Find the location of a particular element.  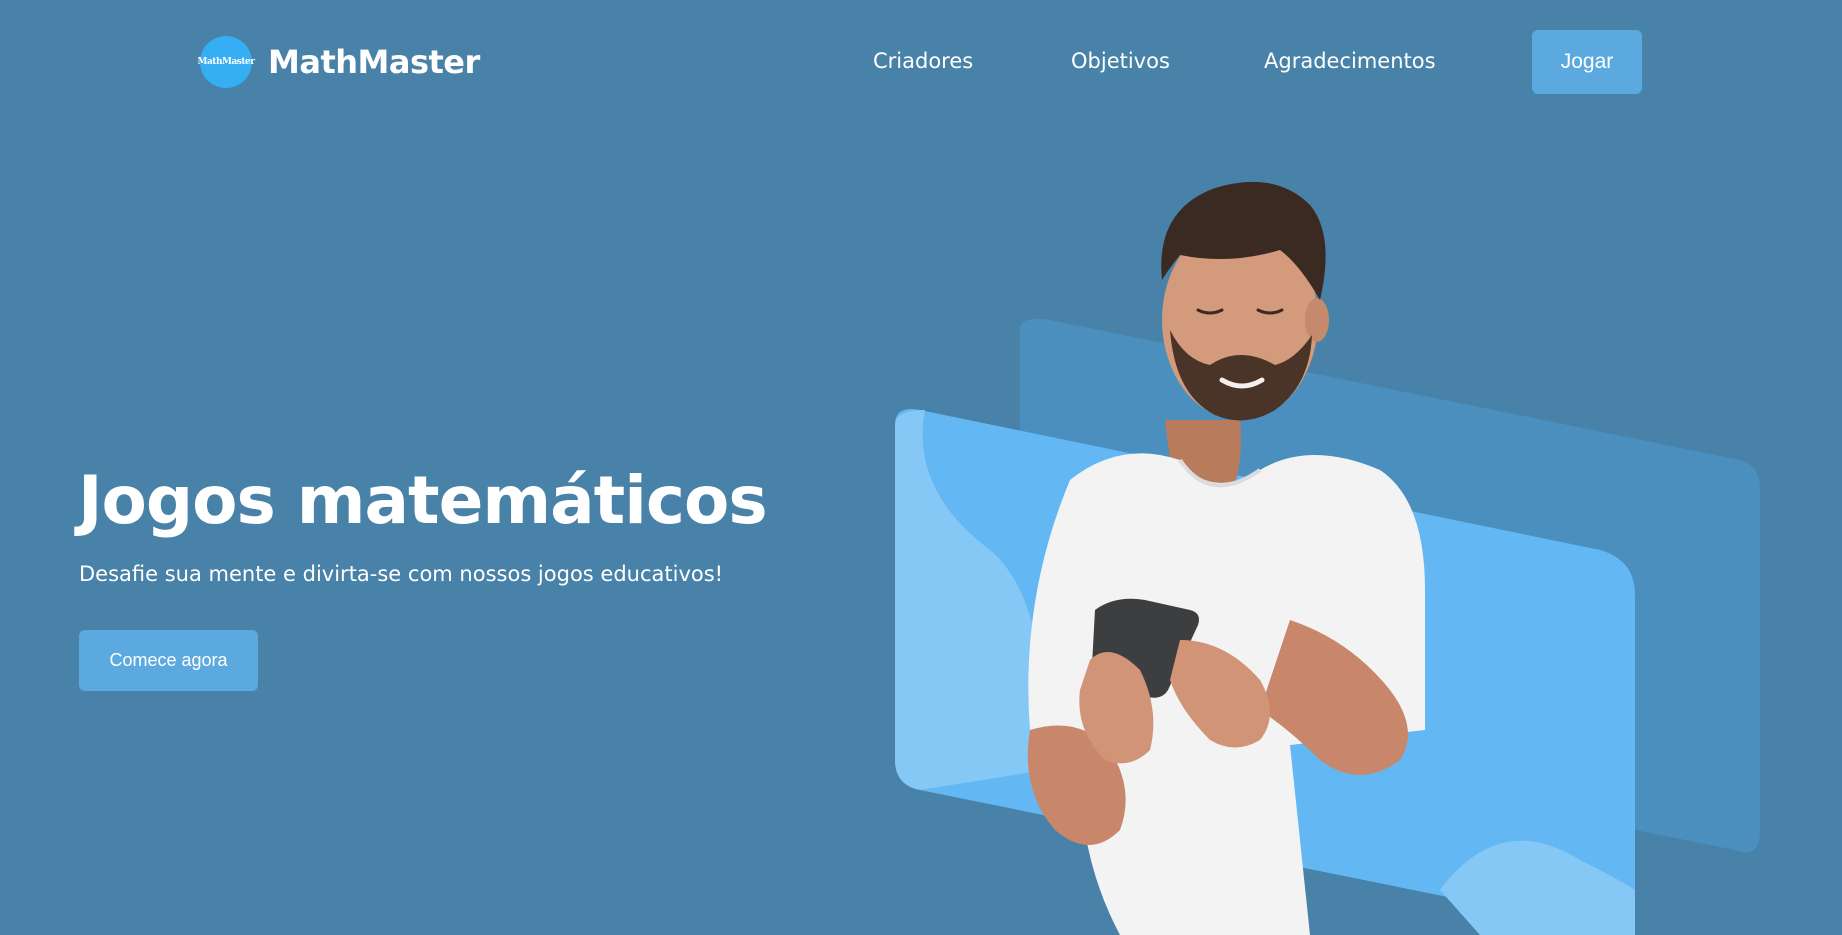

logo-icon: MathMaster is located at coordinates (226, 62).